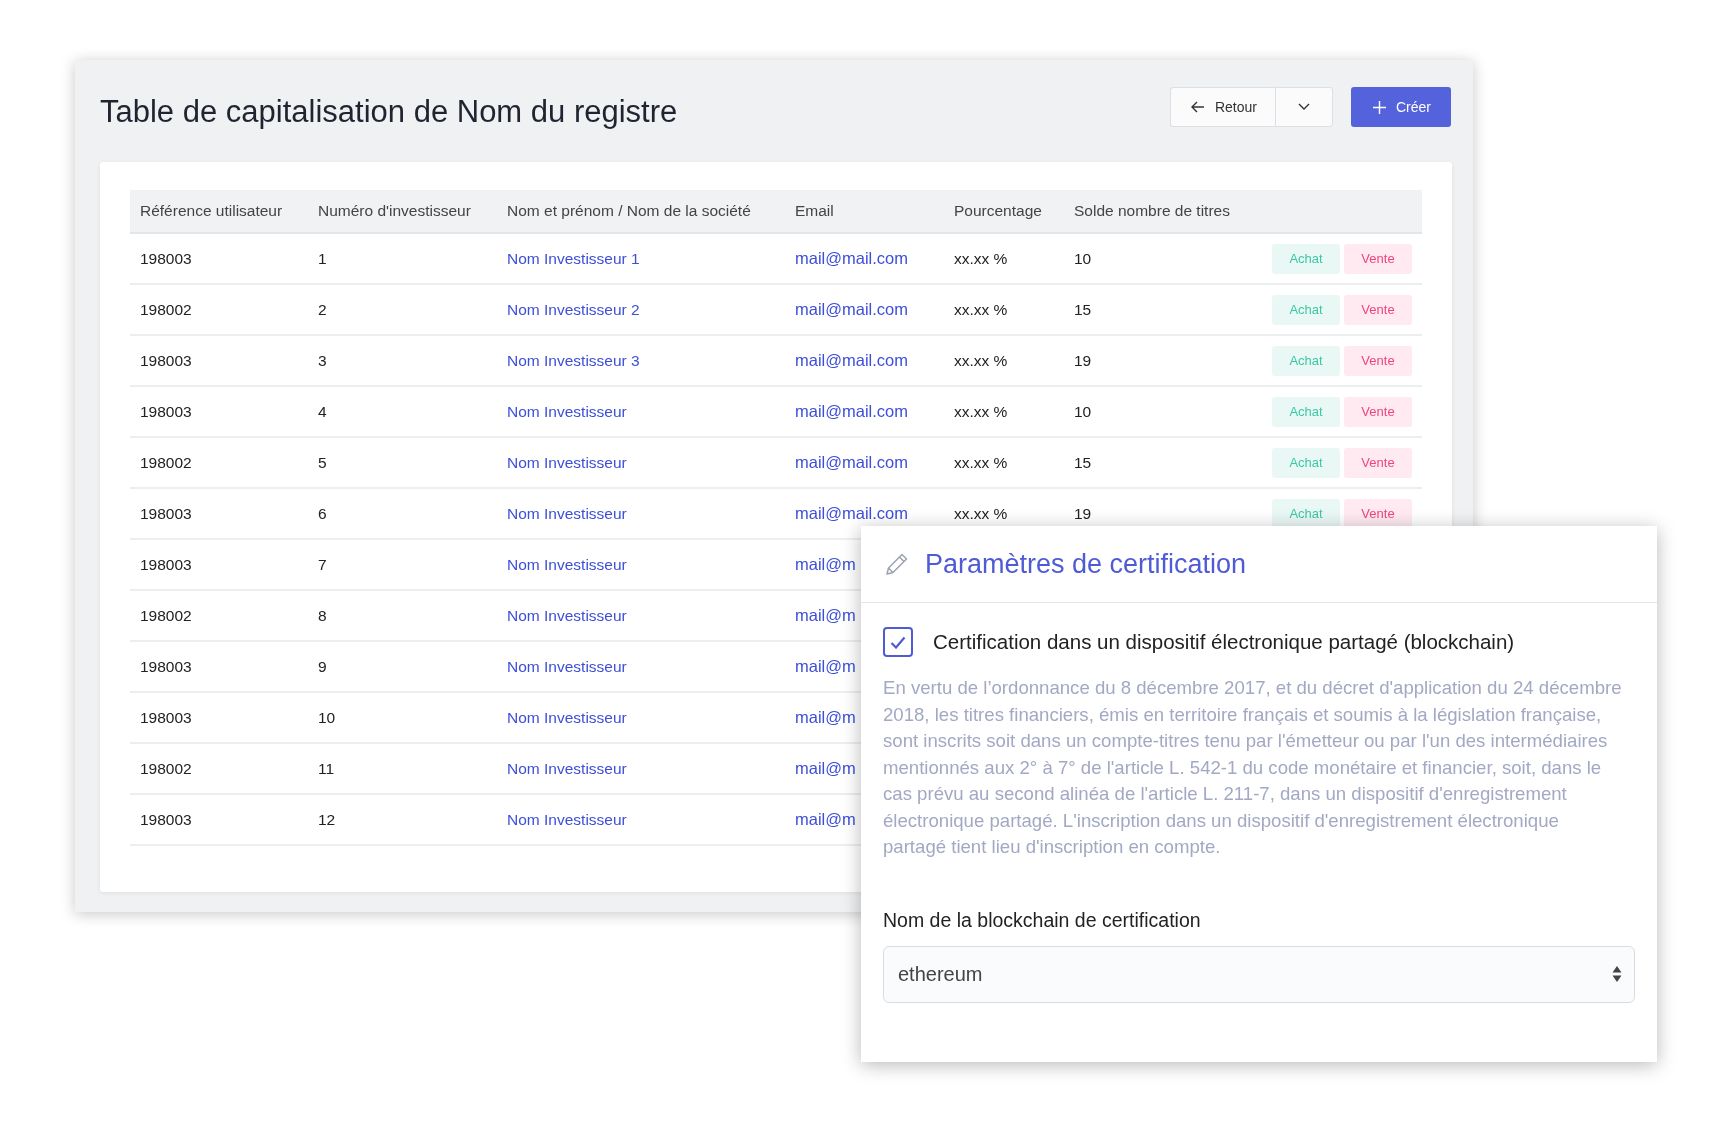 The image size is (1728, 1132). I want to click on column-header: Référence utilisateur, so click(219, 211).